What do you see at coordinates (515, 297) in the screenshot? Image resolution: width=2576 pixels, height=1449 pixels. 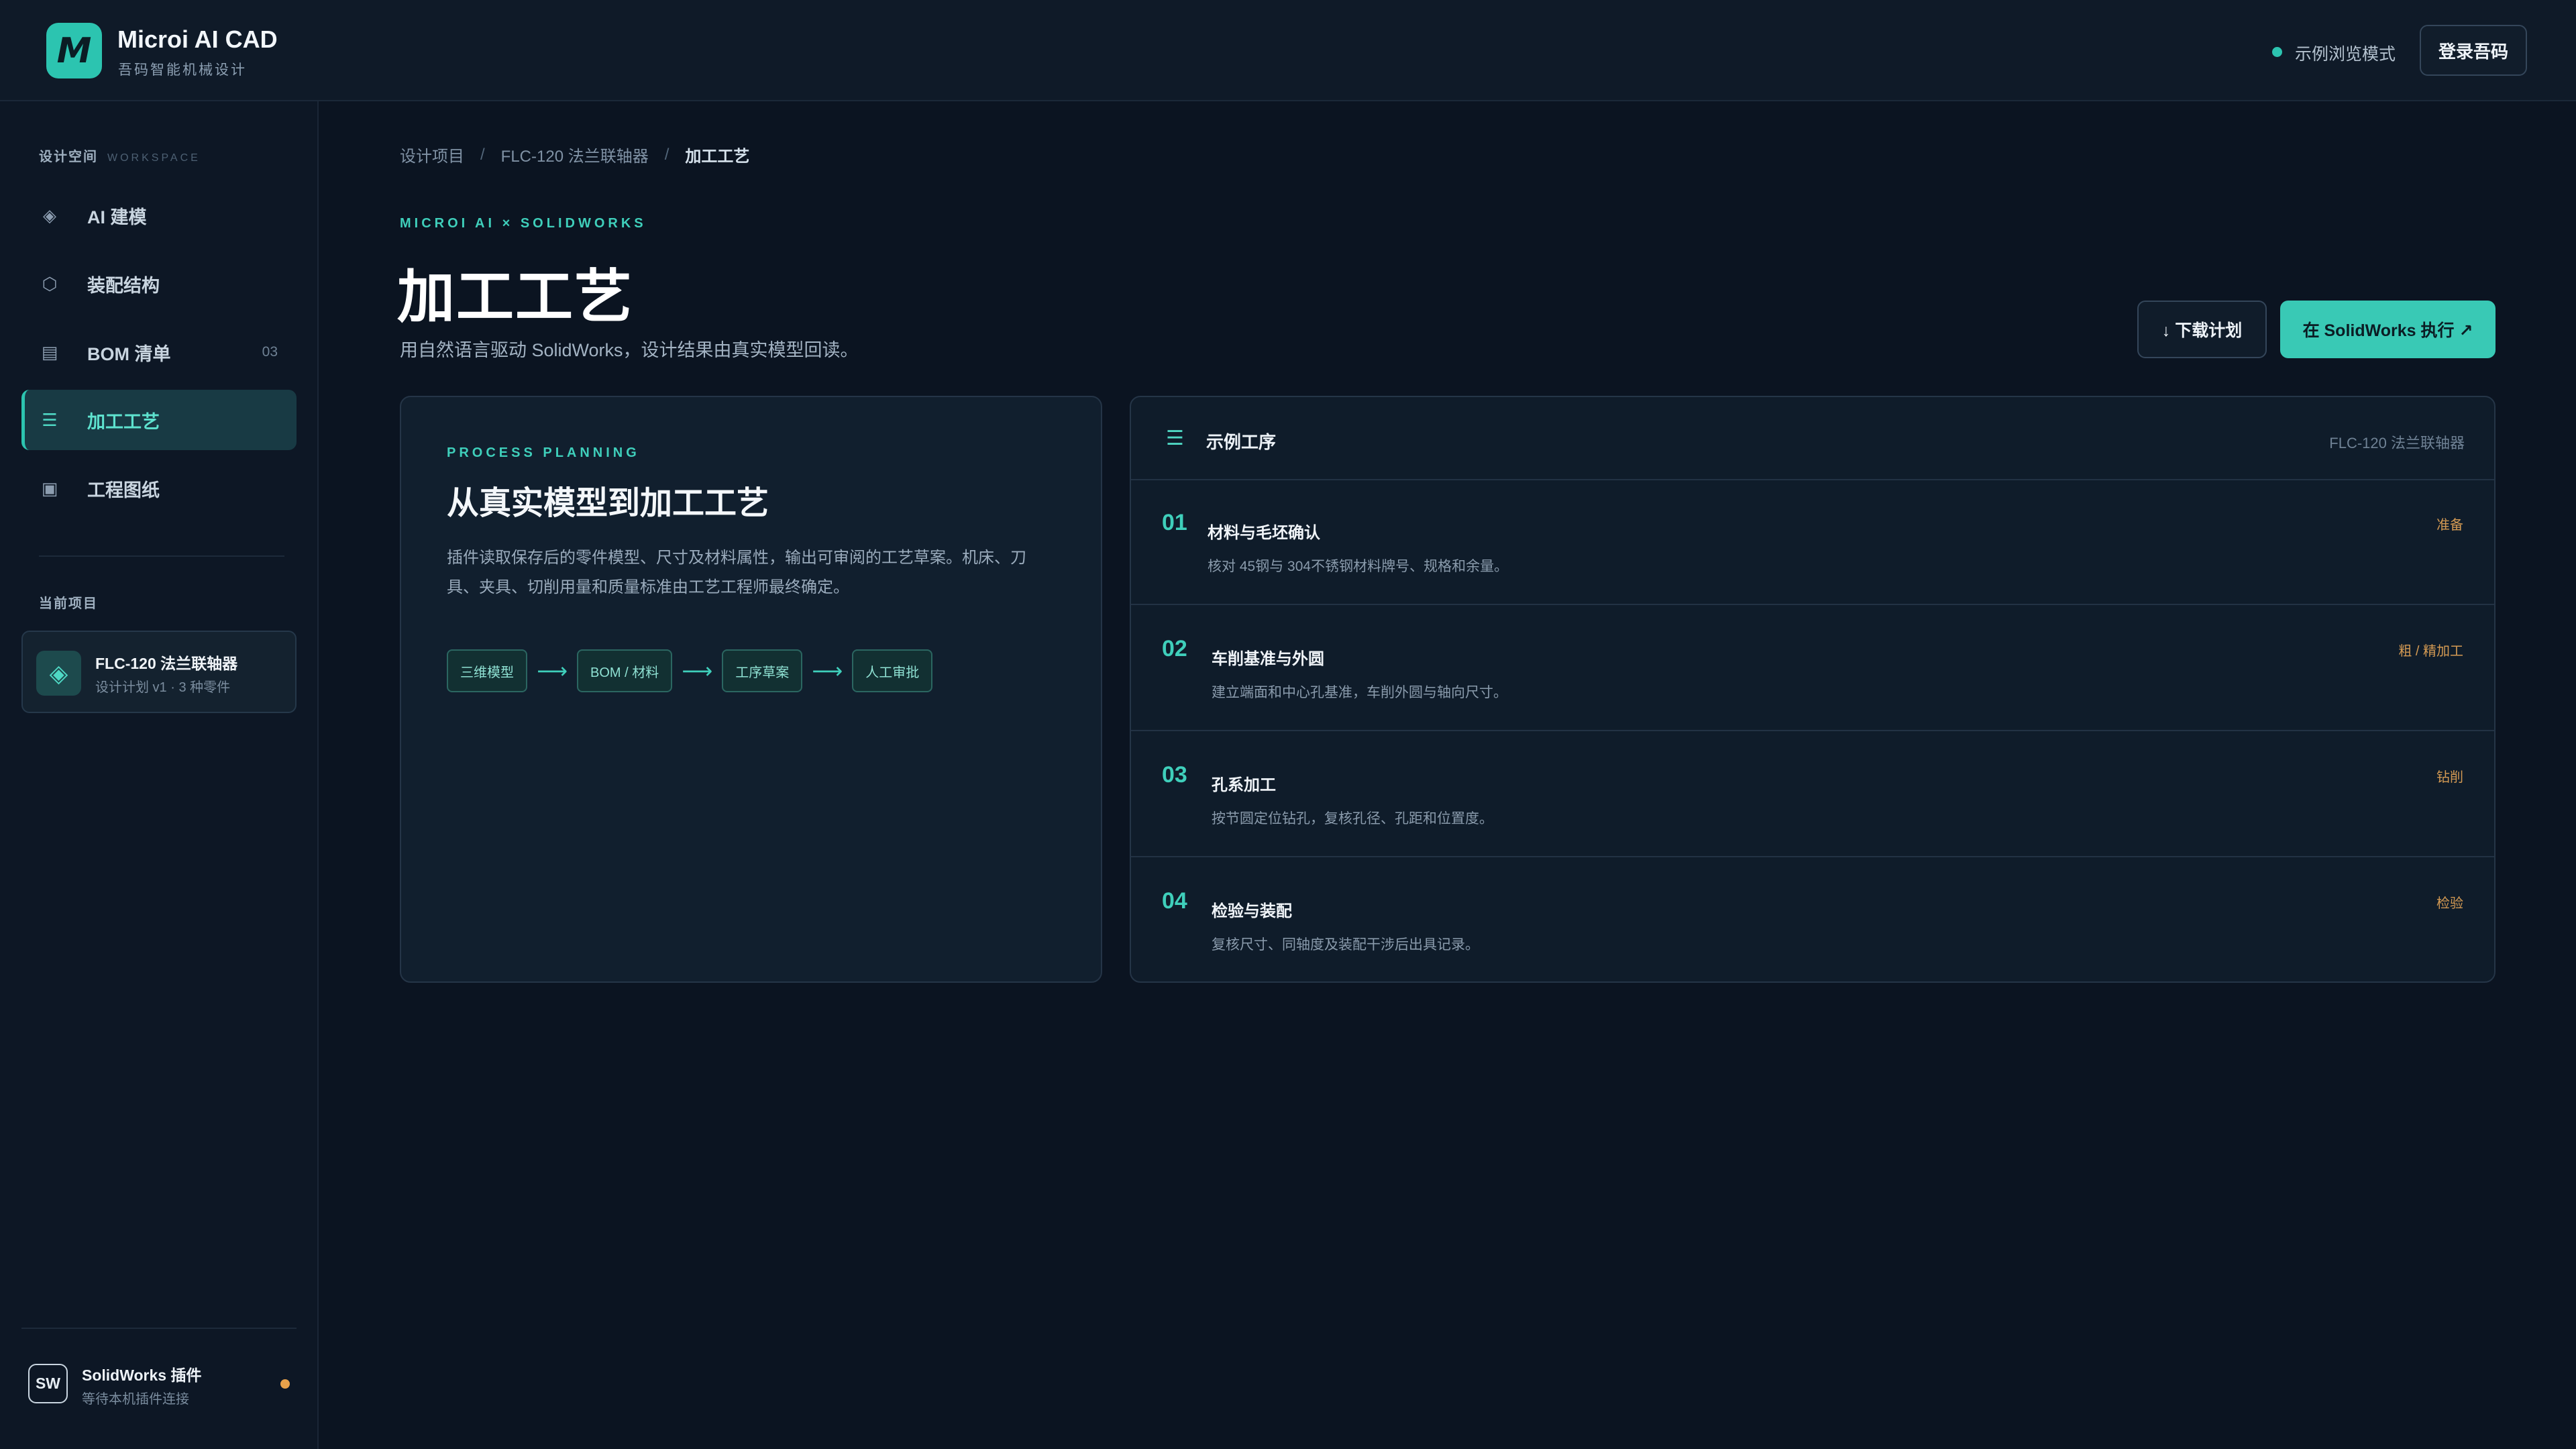 I see `page-title: 加工工艺` at bounding box center [515, 297].